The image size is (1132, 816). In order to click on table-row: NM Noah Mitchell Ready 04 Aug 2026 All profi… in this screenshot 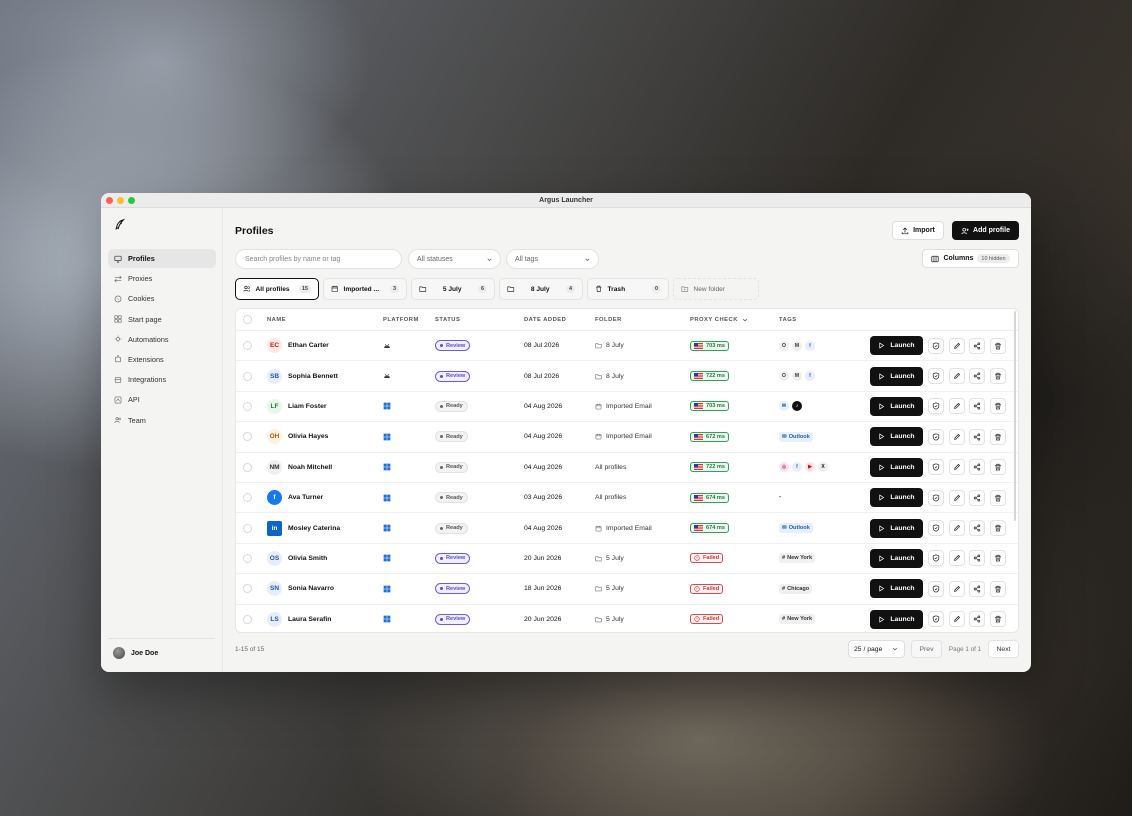, I will do `click(627, 468)`.